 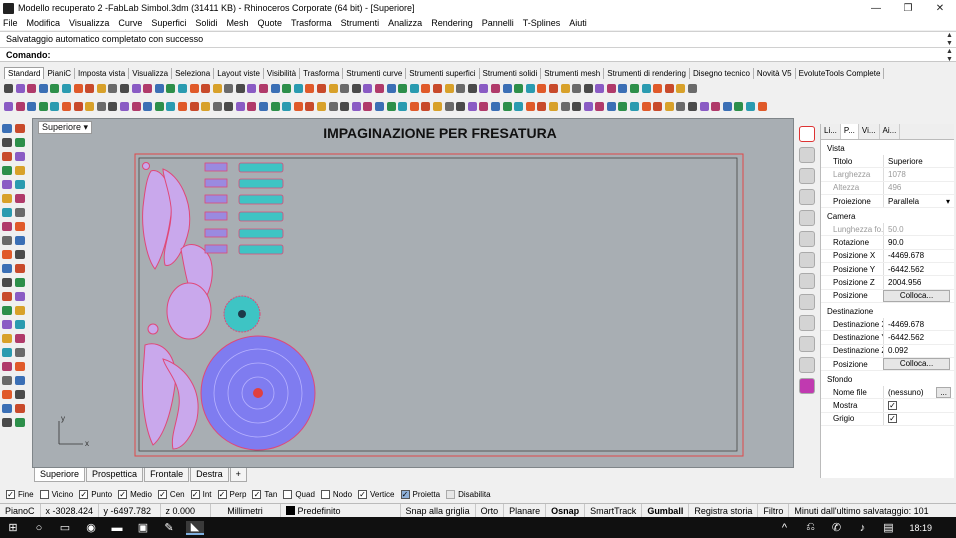 I want to click on menu-item-pannelli: Pannelli, so click(x=498, y=23).